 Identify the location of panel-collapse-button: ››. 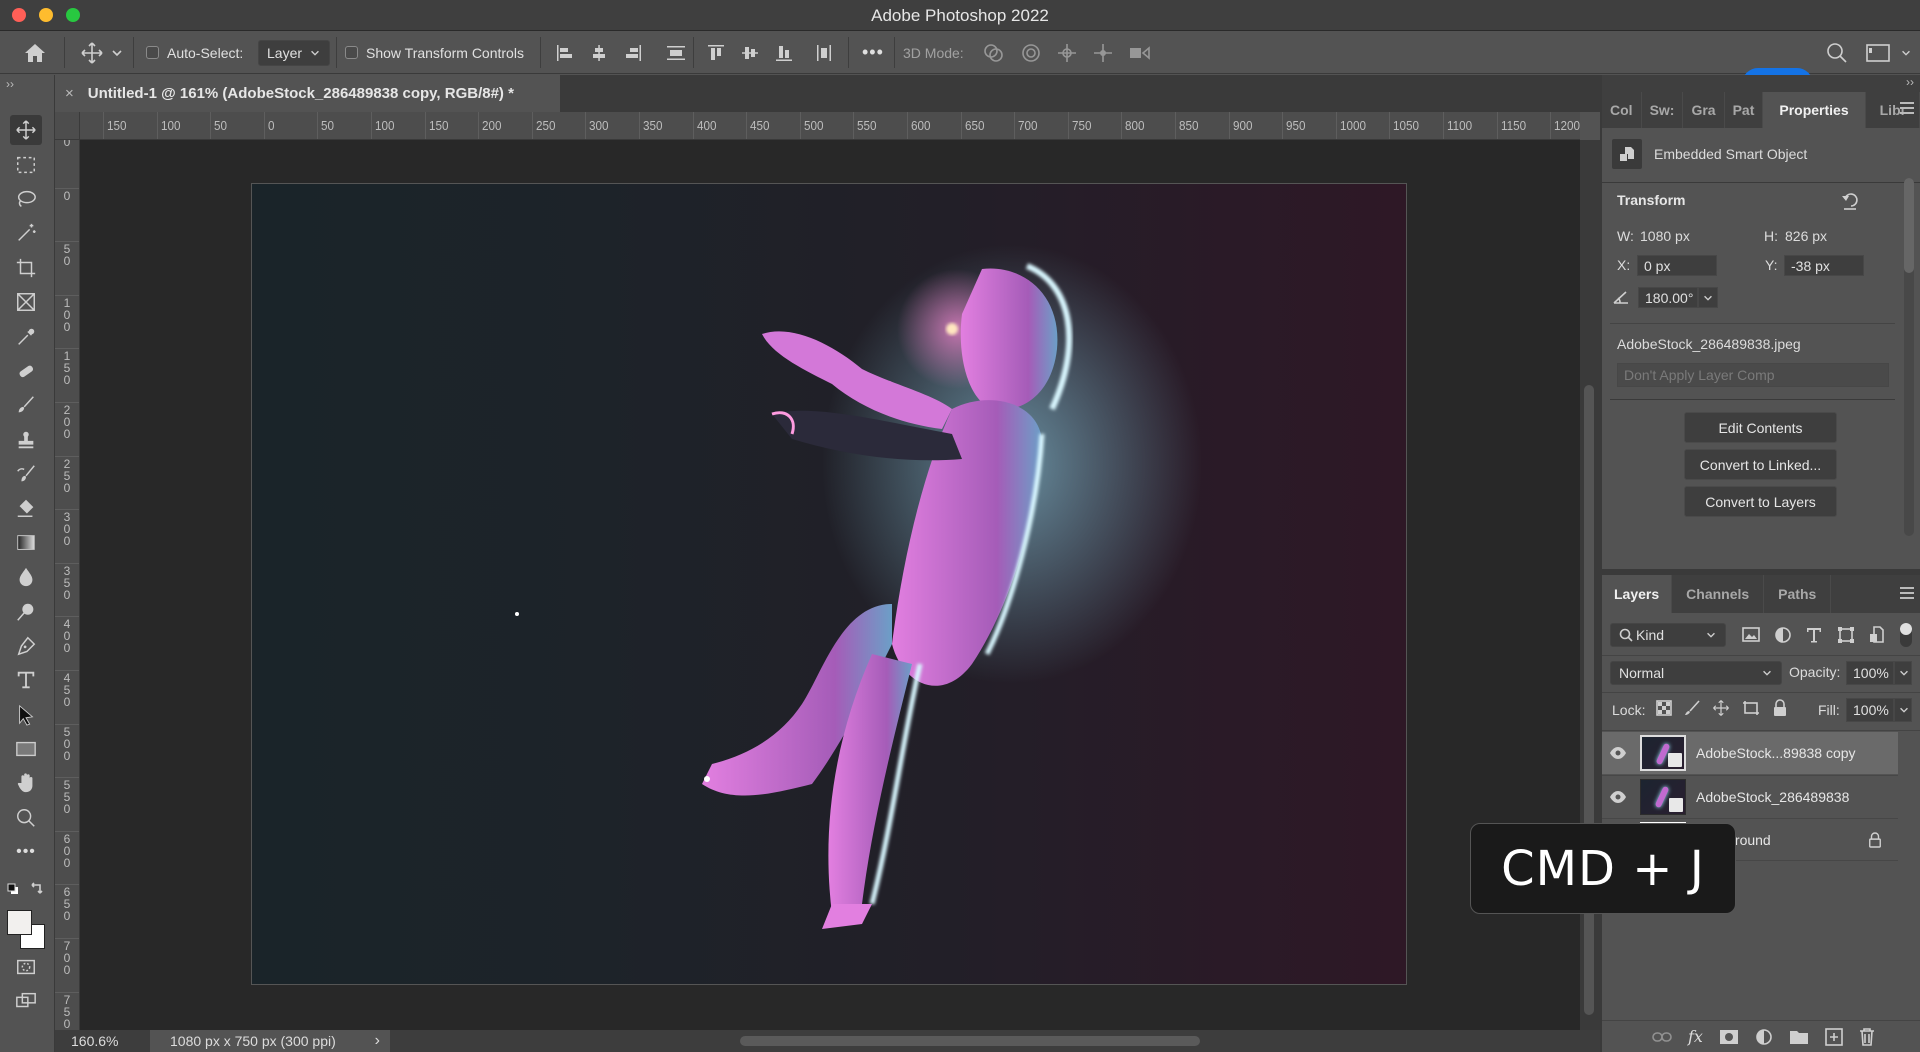
(1910, 82).